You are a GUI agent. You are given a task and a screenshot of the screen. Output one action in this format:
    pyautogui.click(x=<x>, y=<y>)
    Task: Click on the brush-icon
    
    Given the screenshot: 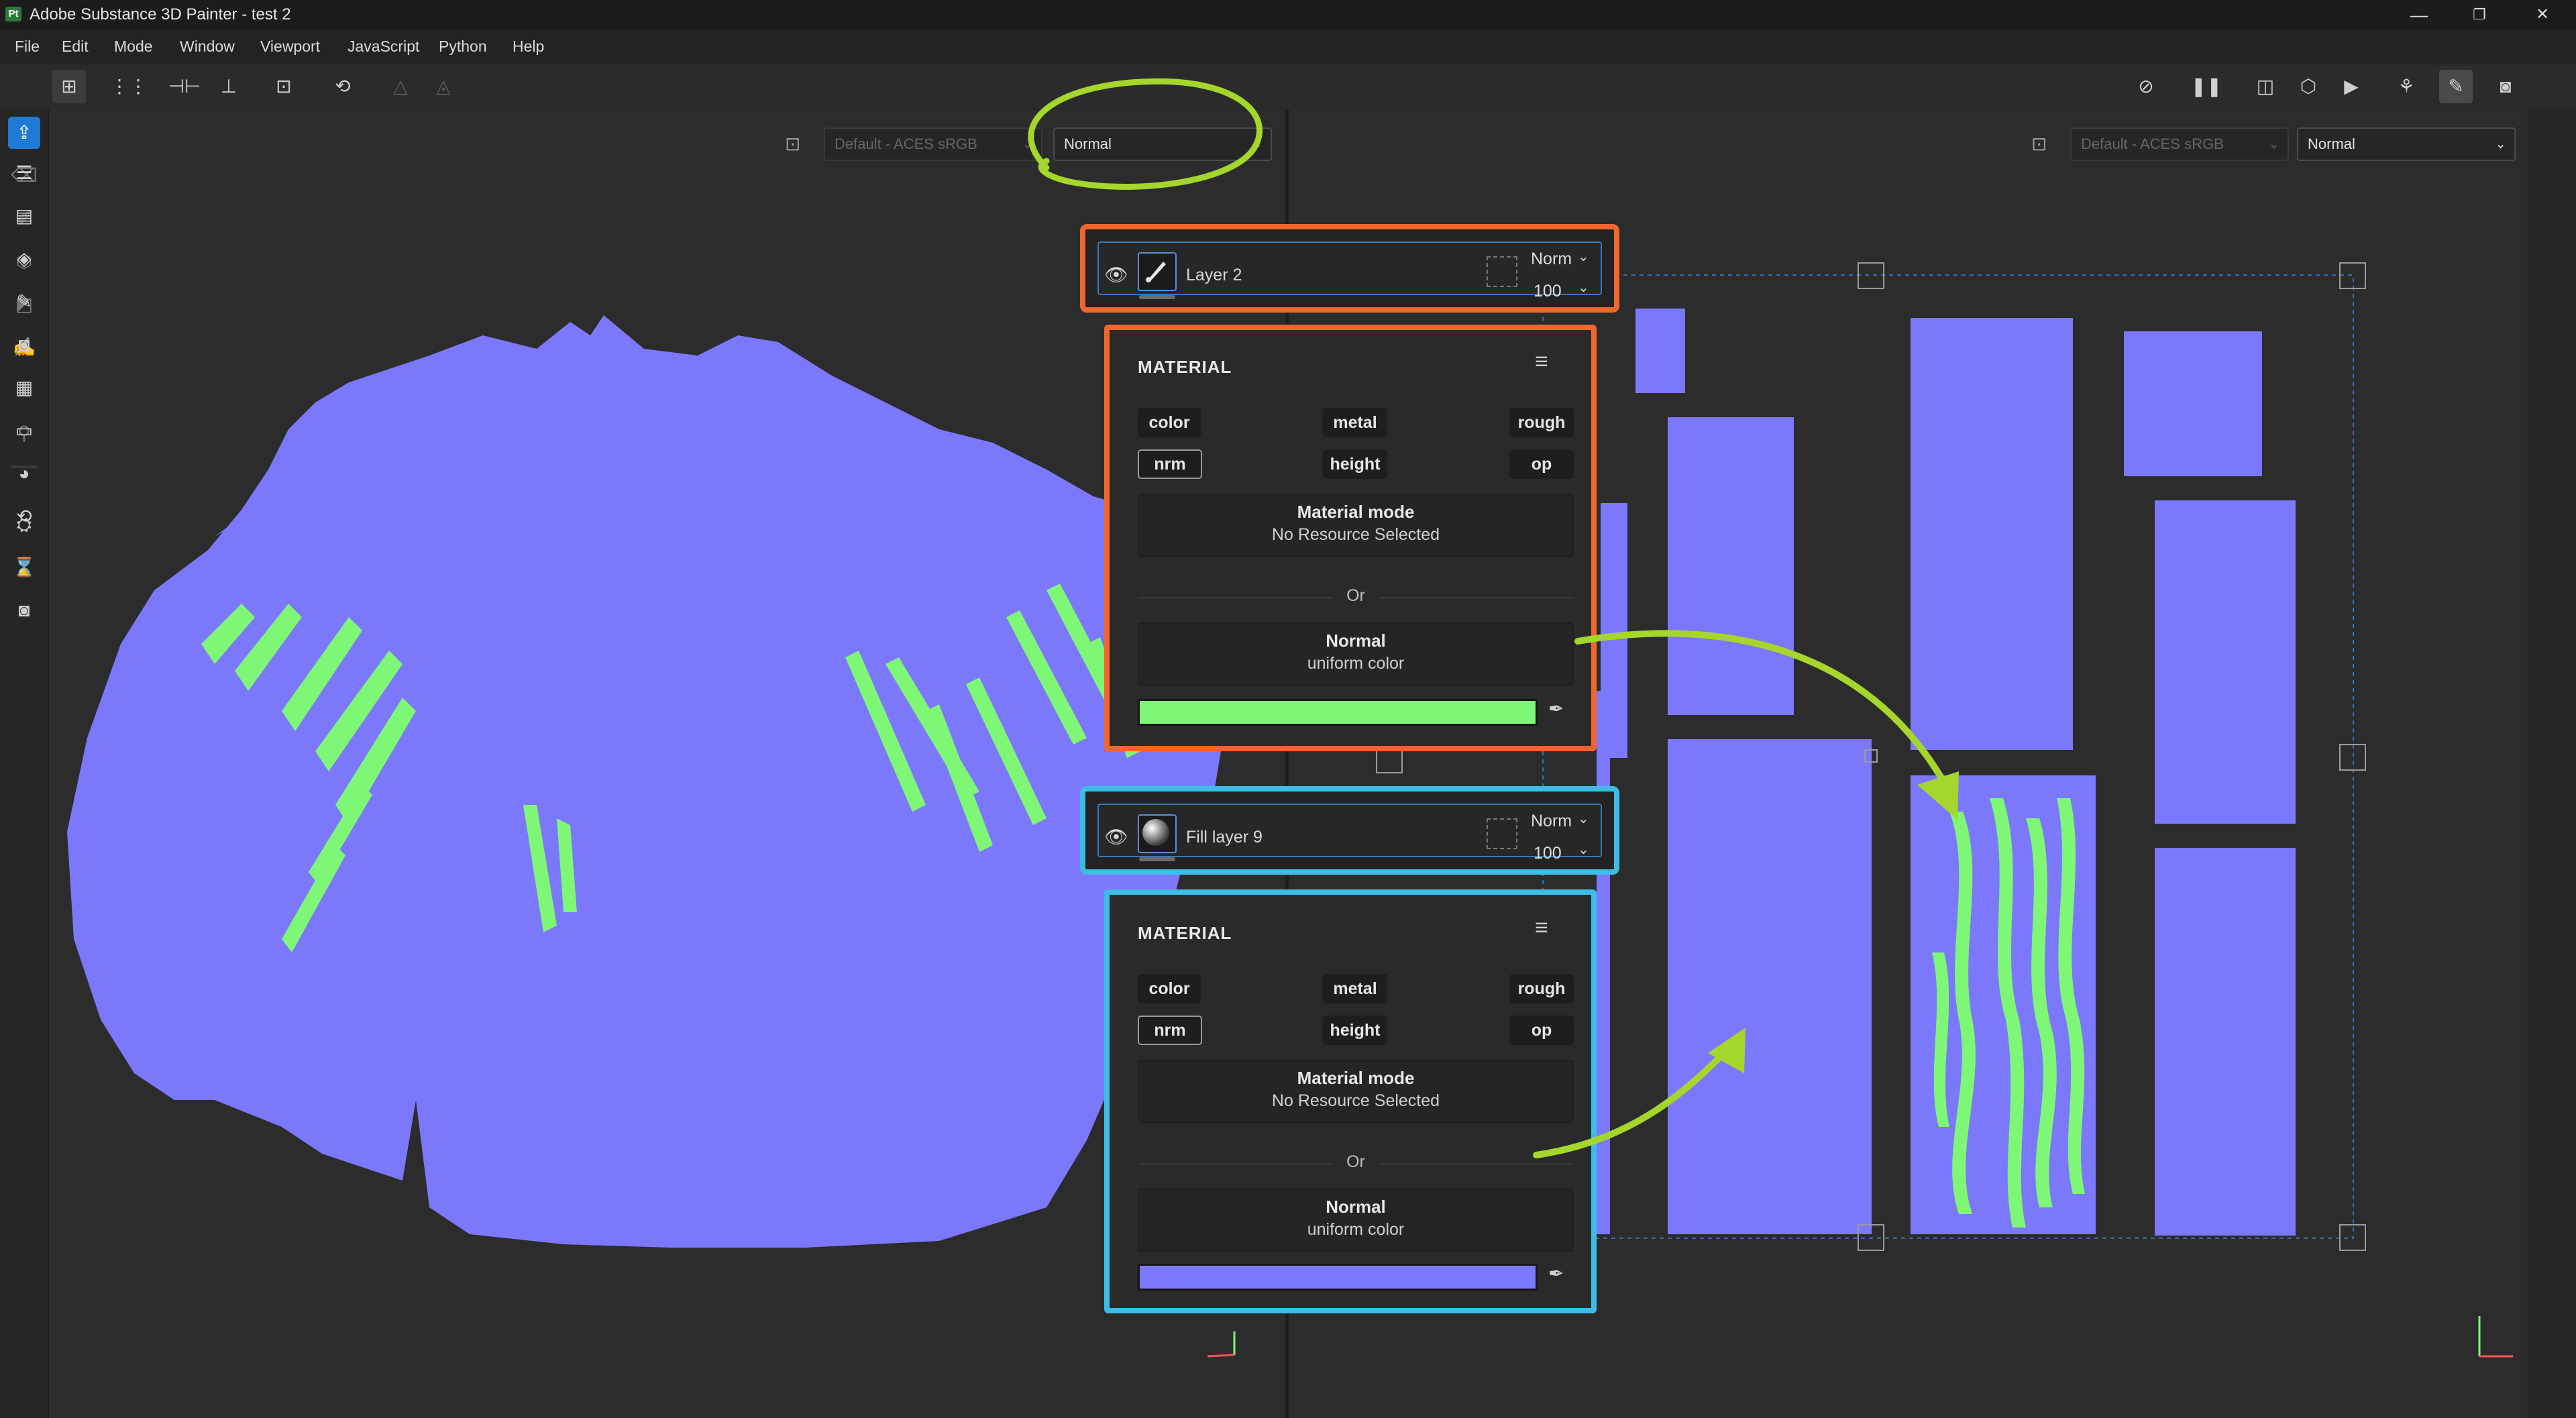 What is the action you would take?
    pyautogui.click(x=1157, y=271)
    